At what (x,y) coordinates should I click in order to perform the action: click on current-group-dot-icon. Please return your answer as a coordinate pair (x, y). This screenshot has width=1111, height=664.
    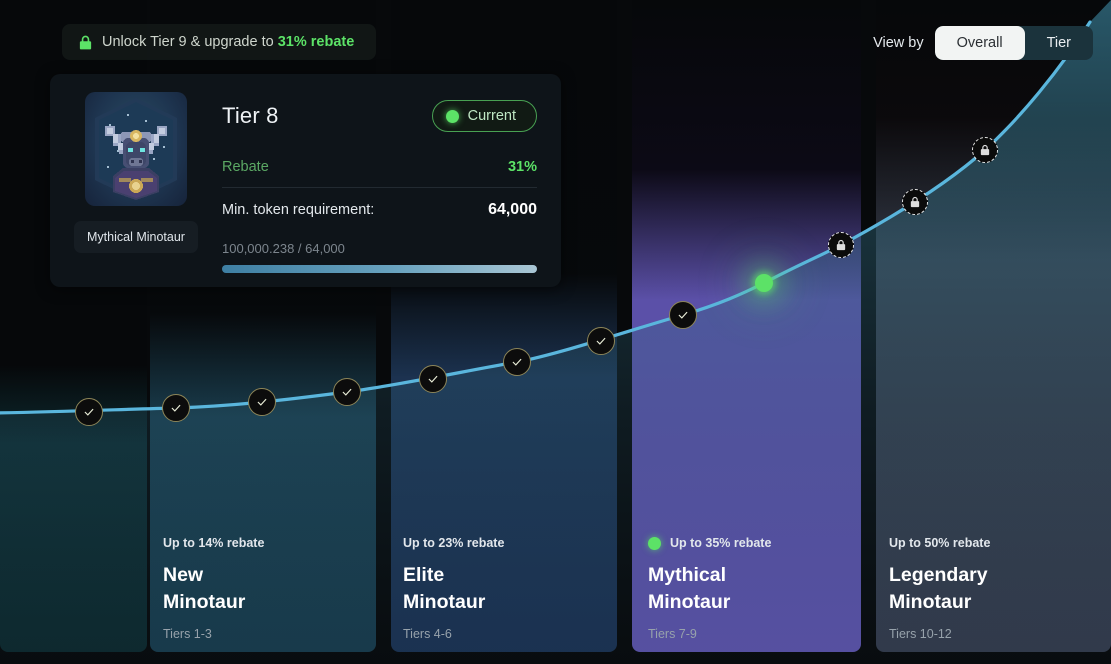
    Looking at the image, I should click on (654, 543).